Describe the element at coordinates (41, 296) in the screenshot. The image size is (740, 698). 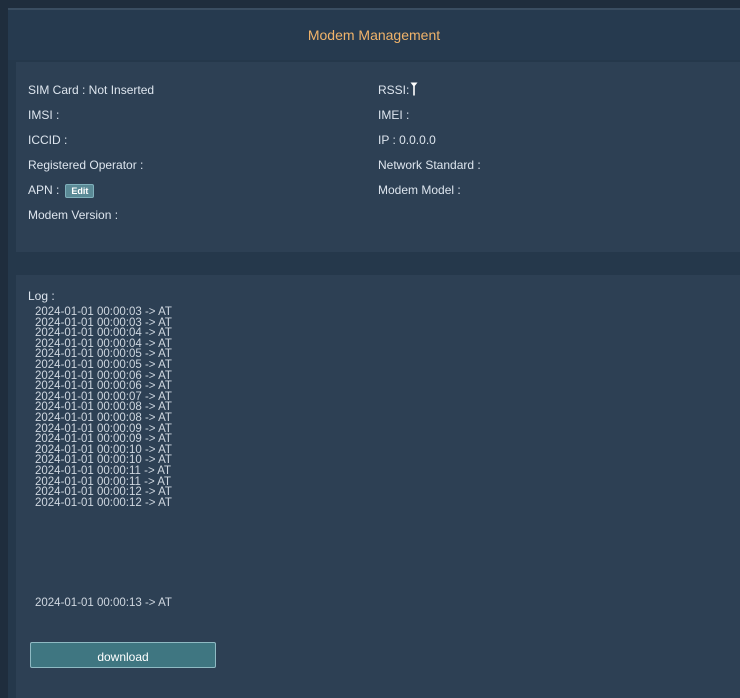
I see `log-label: Log :` at that location.